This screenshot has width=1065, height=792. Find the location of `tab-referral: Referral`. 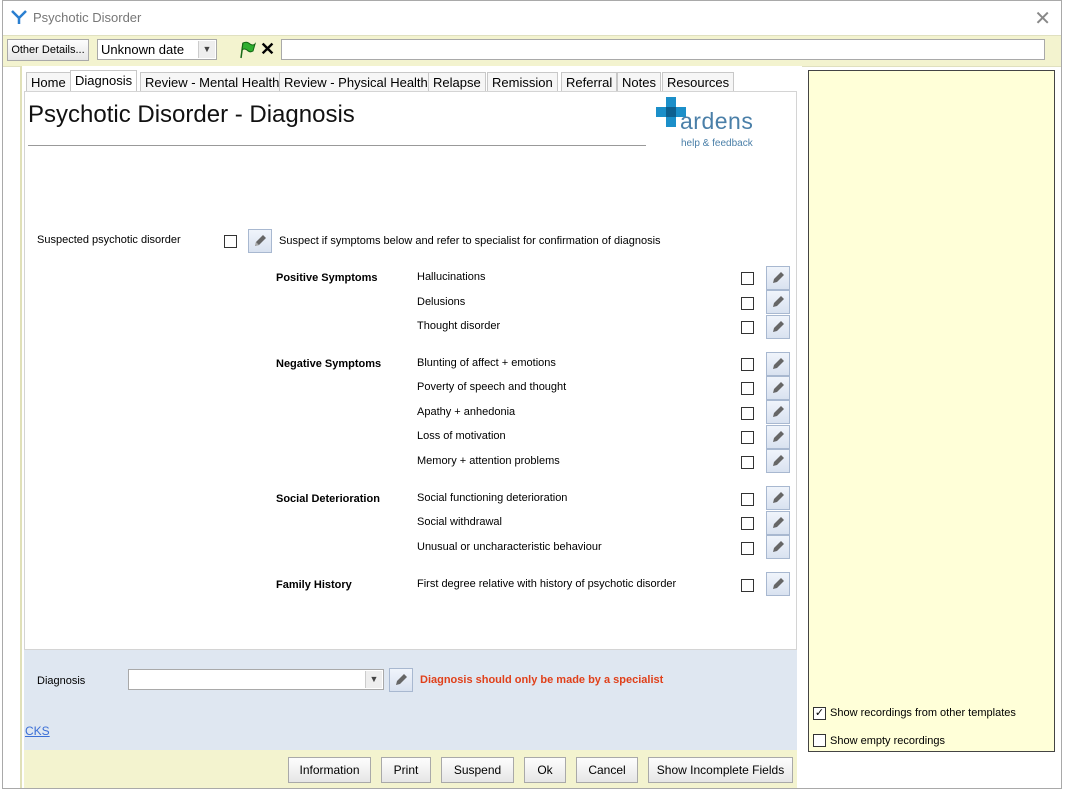

tab-referral: Referral is located at coordinates (589, 82).